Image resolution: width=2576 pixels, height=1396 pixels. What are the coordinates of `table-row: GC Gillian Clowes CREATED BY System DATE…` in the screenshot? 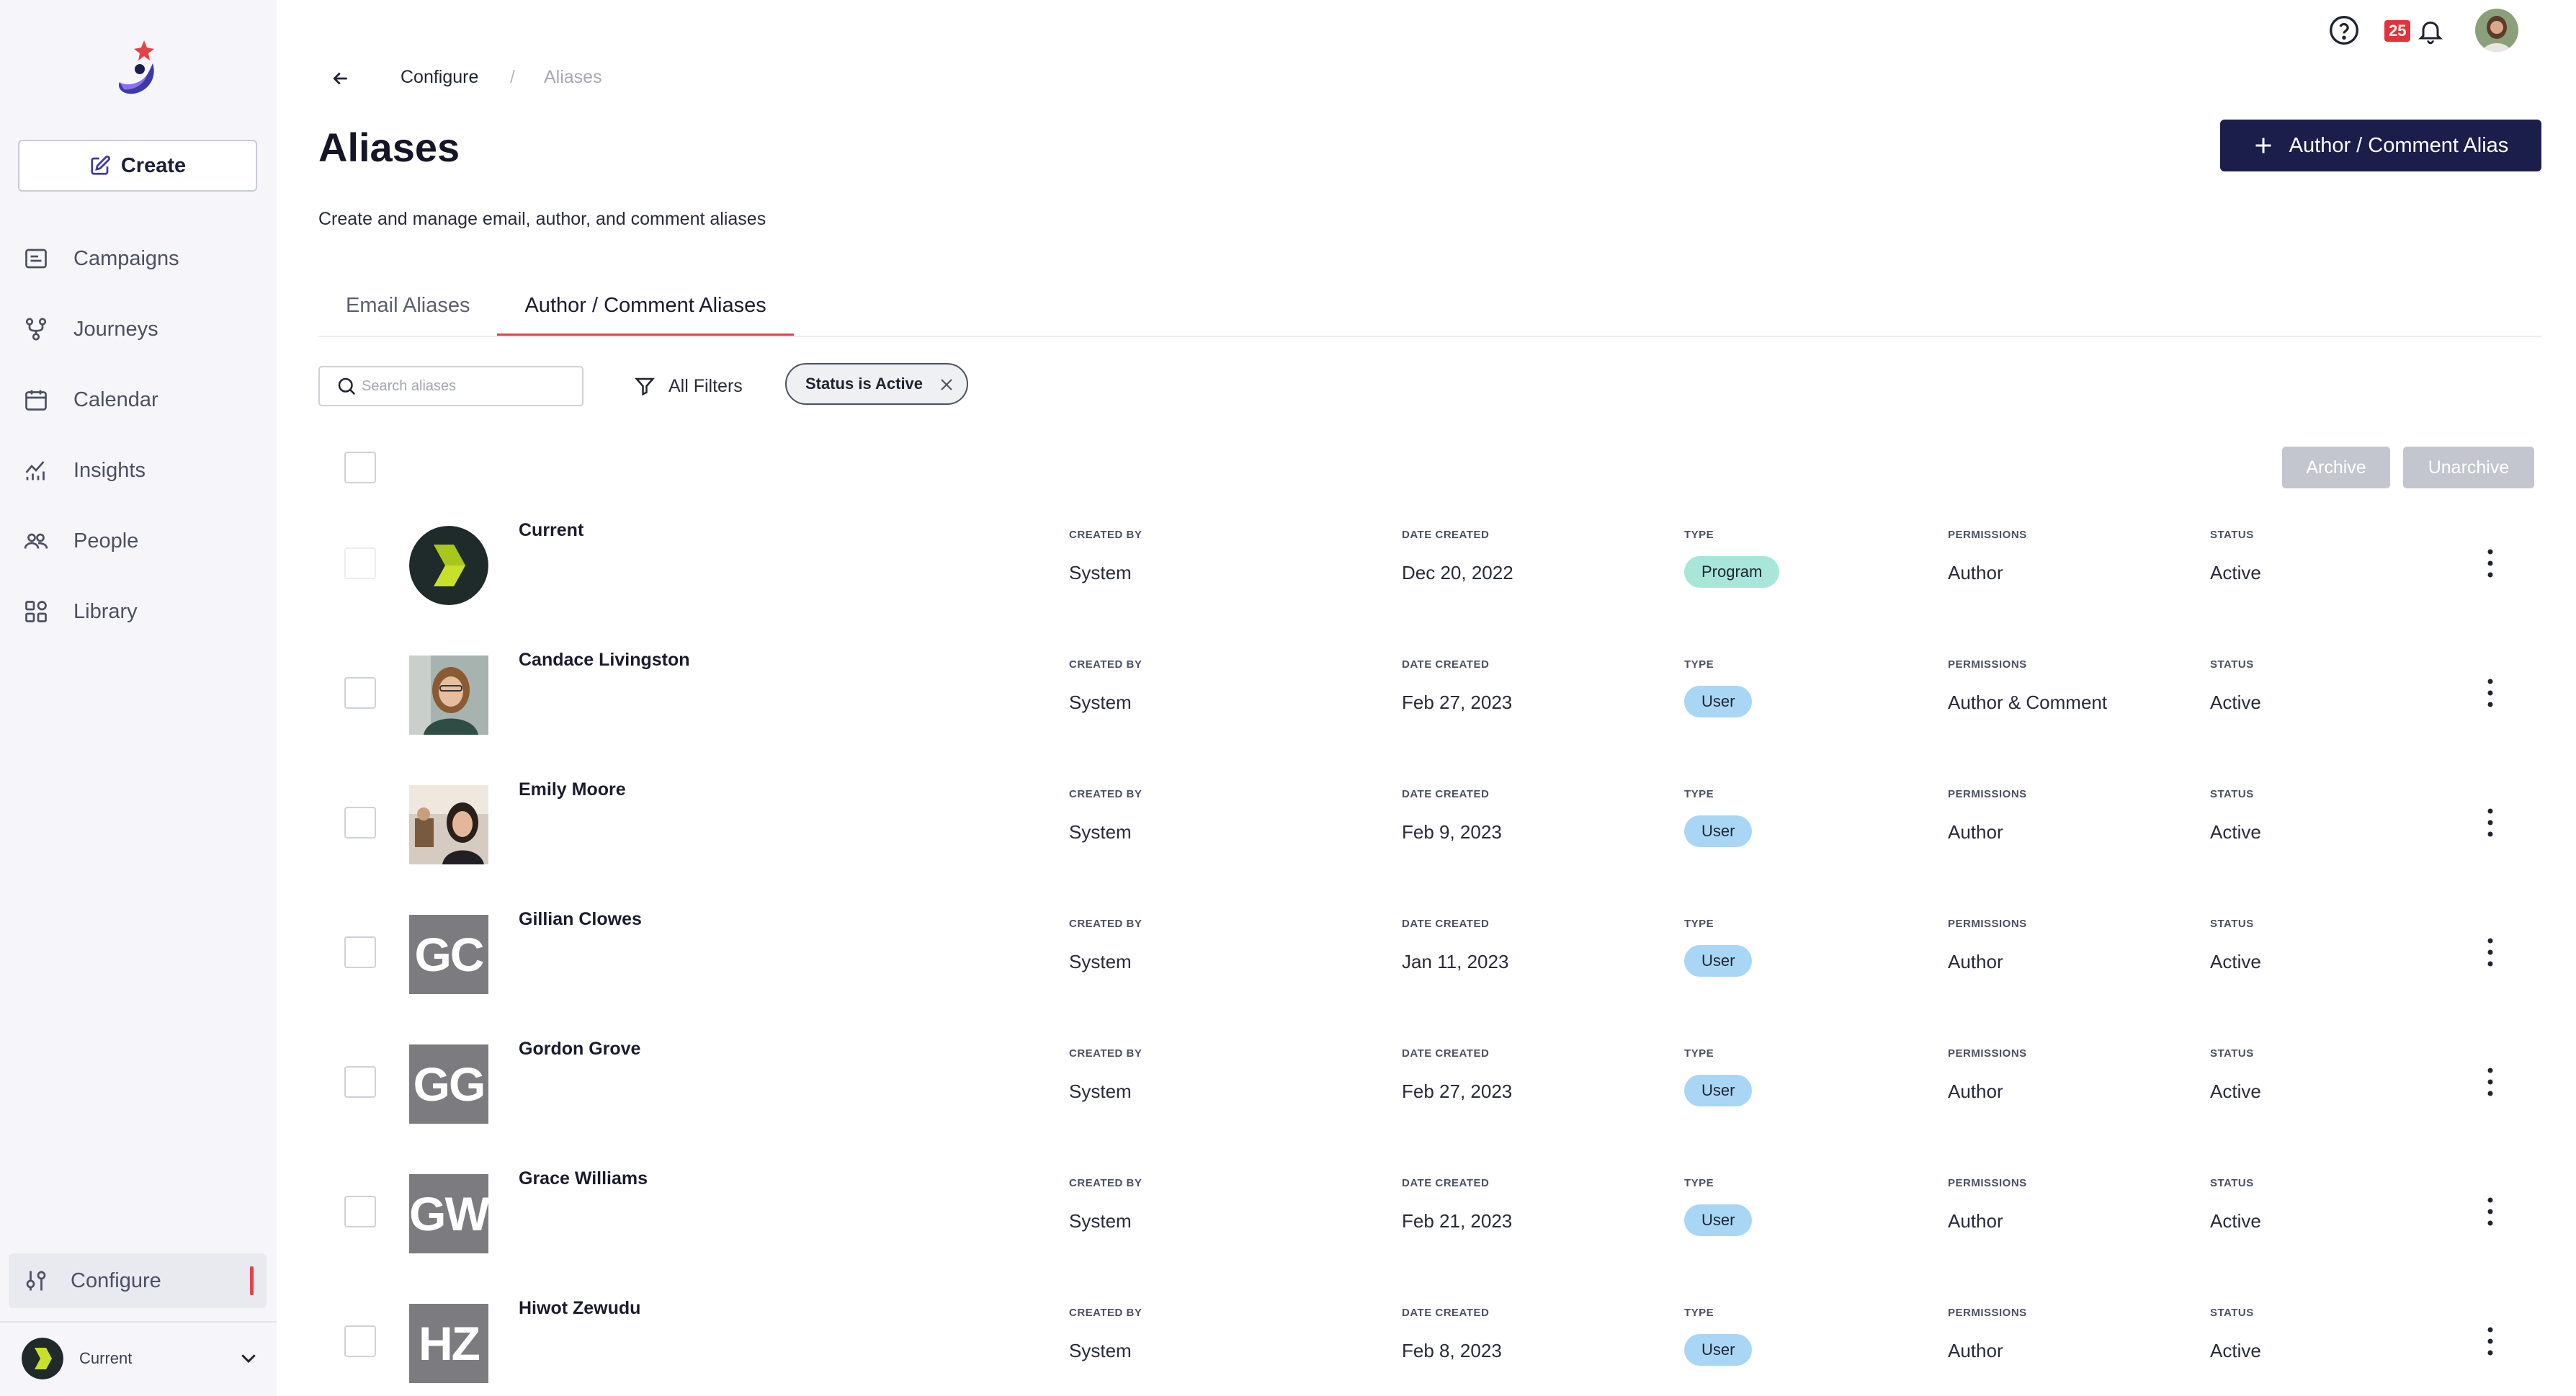 It's located at (1429, 958).